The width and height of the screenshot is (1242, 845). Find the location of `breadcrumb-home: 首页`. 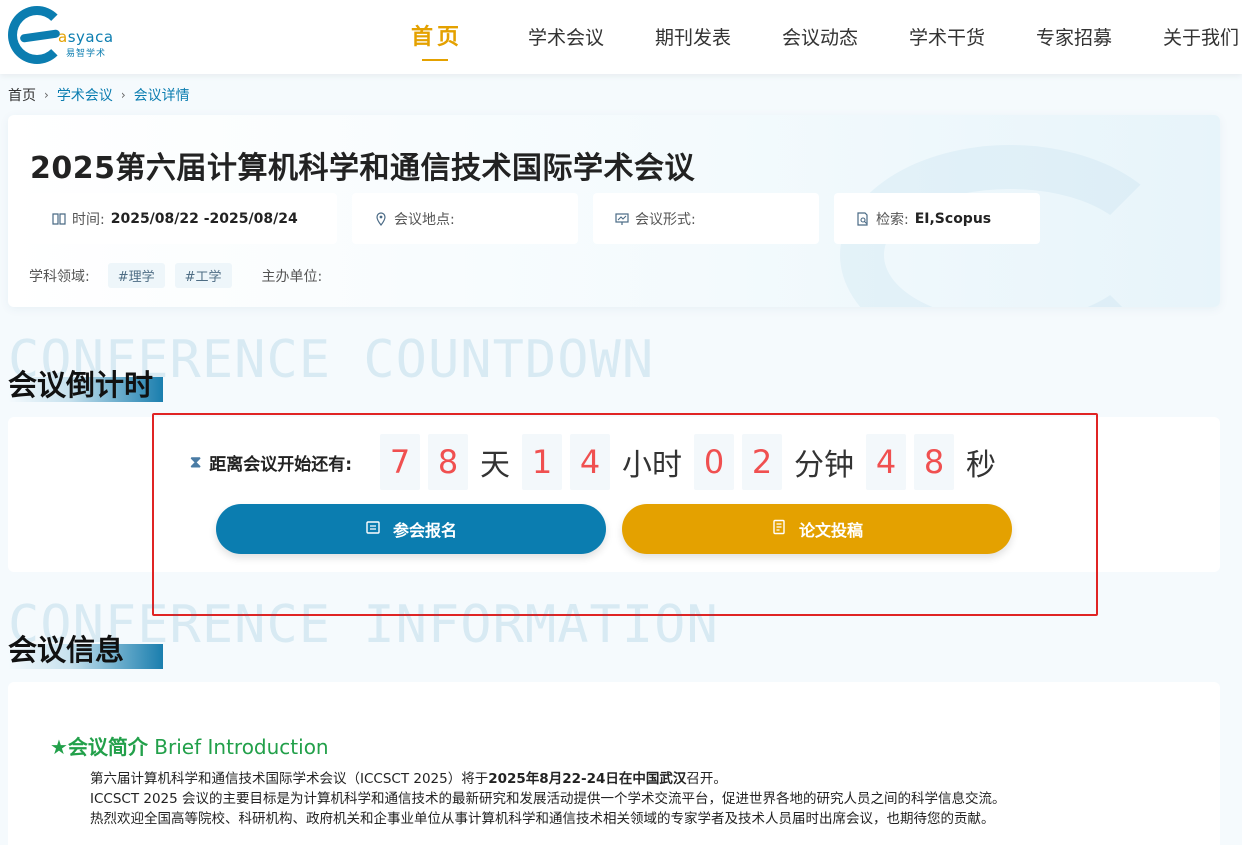

breadcrumb-home: 首页 is located at coordinates (22, 95).